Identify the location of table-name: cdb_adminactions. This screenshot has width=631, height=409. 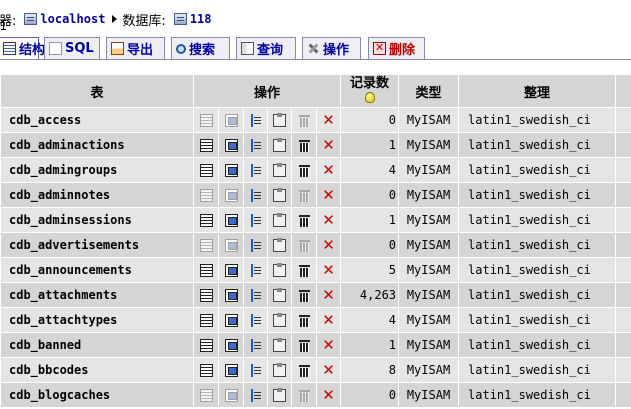
(97, 145).